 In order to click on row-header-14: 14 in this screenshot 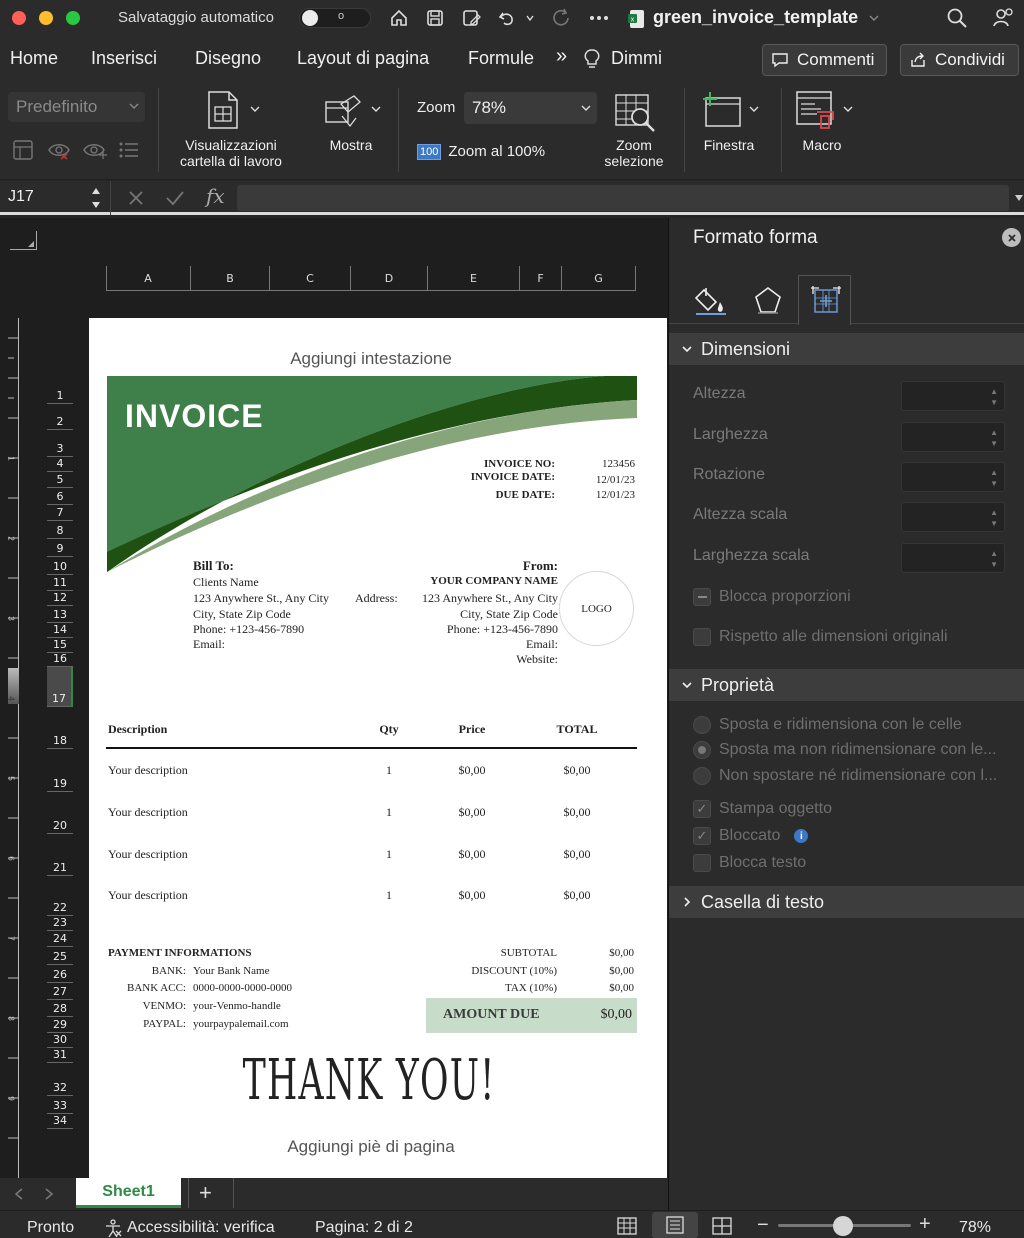, I will do `click(60, 630)`.